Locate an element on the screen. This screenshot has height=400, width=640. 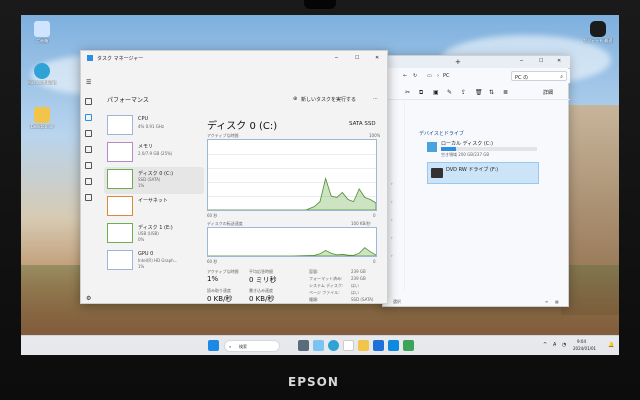
detail-type: SATA SSD is located at coordinates (362, 124).